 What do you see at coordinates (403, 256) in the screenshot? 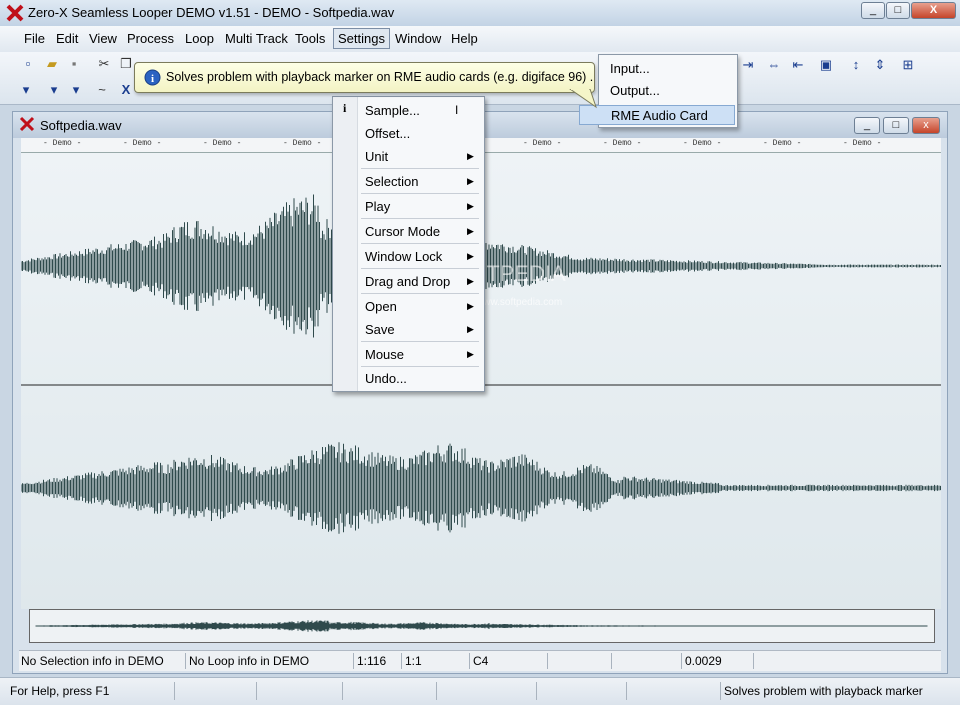
I see `menu-item-window-lock: Window Lock` at bounding box center [403, 256].